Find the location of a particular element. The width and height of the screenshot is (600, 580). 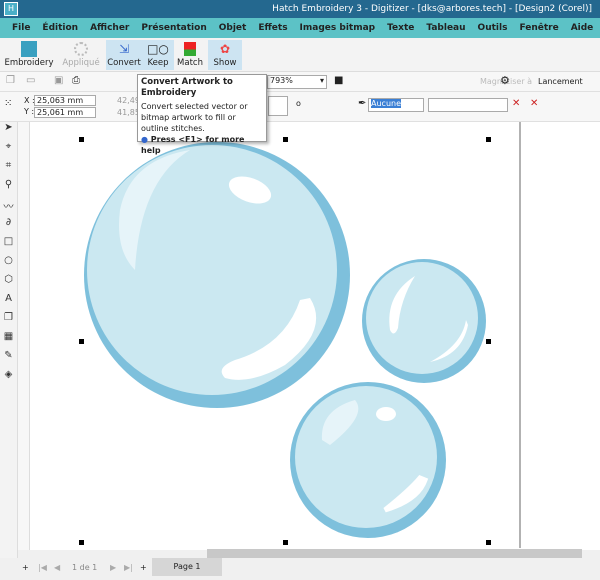

show-button: ✿ Show is located at coordinates (225, 55).